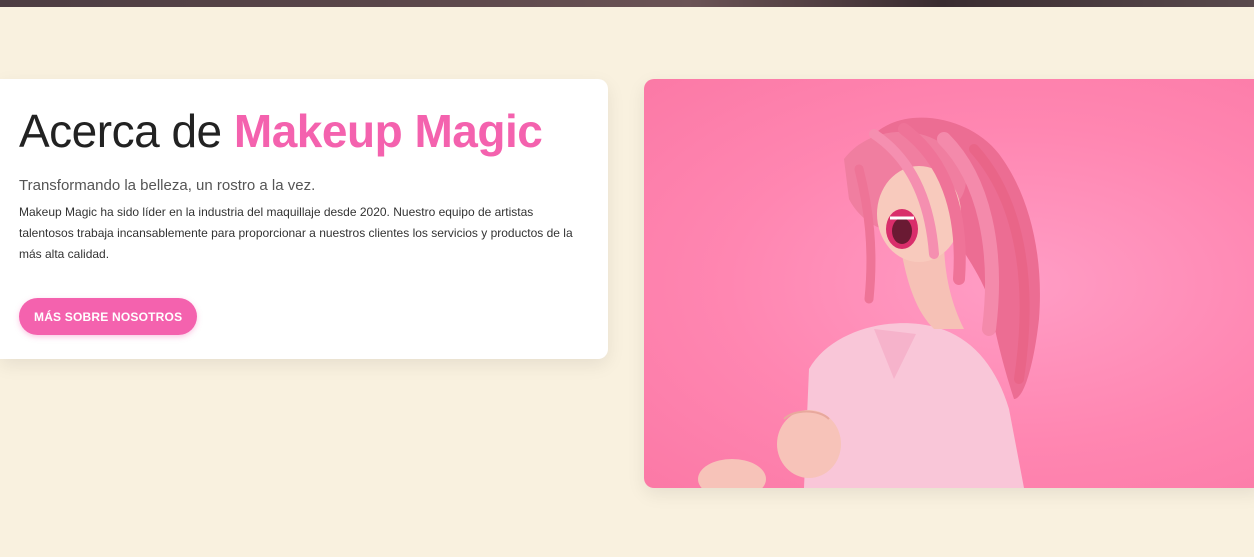 This screenshot has width=1254, height=557. Describe the element at coordinates (627, 3) in the screenshot. I see `top-banner-image-strip` at that location.